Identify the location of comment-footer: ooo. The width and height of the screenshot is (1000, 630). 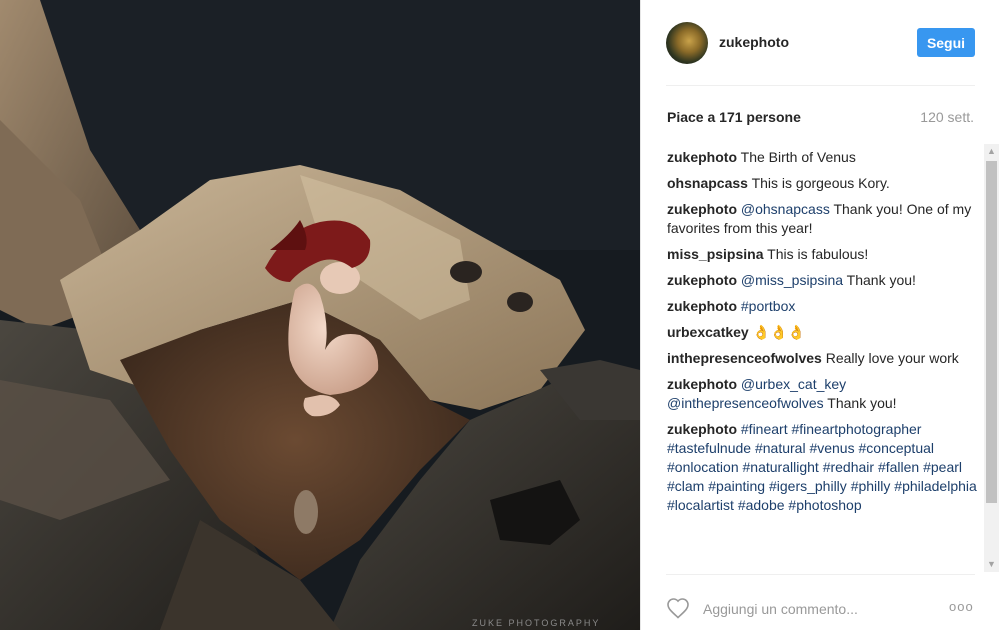
(820, 602).